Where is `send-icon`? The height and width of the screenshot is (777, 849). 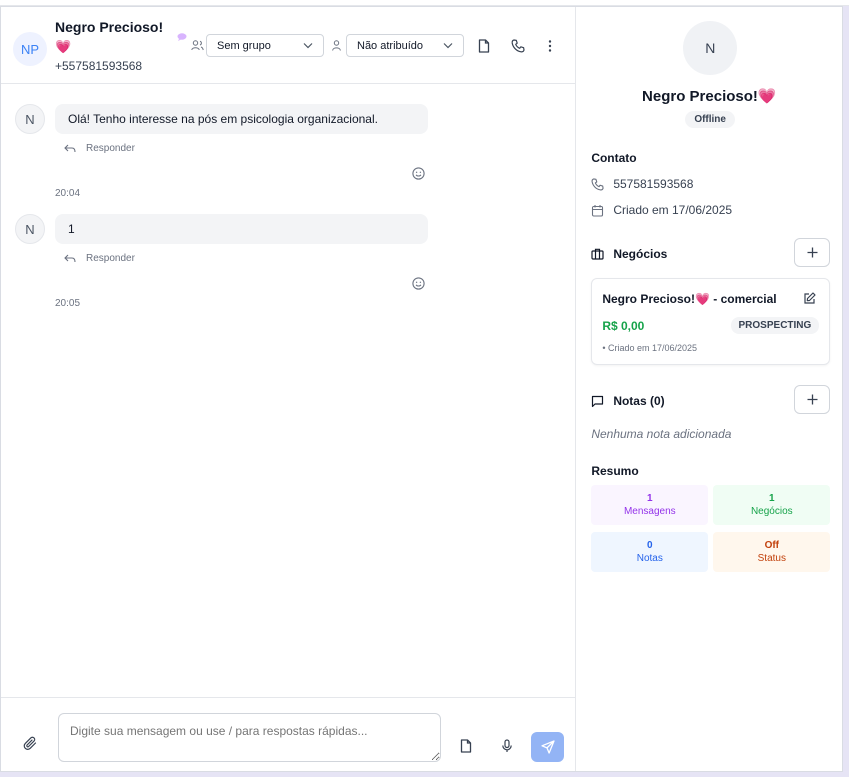
send-icon is located at coordinates (547, 747).